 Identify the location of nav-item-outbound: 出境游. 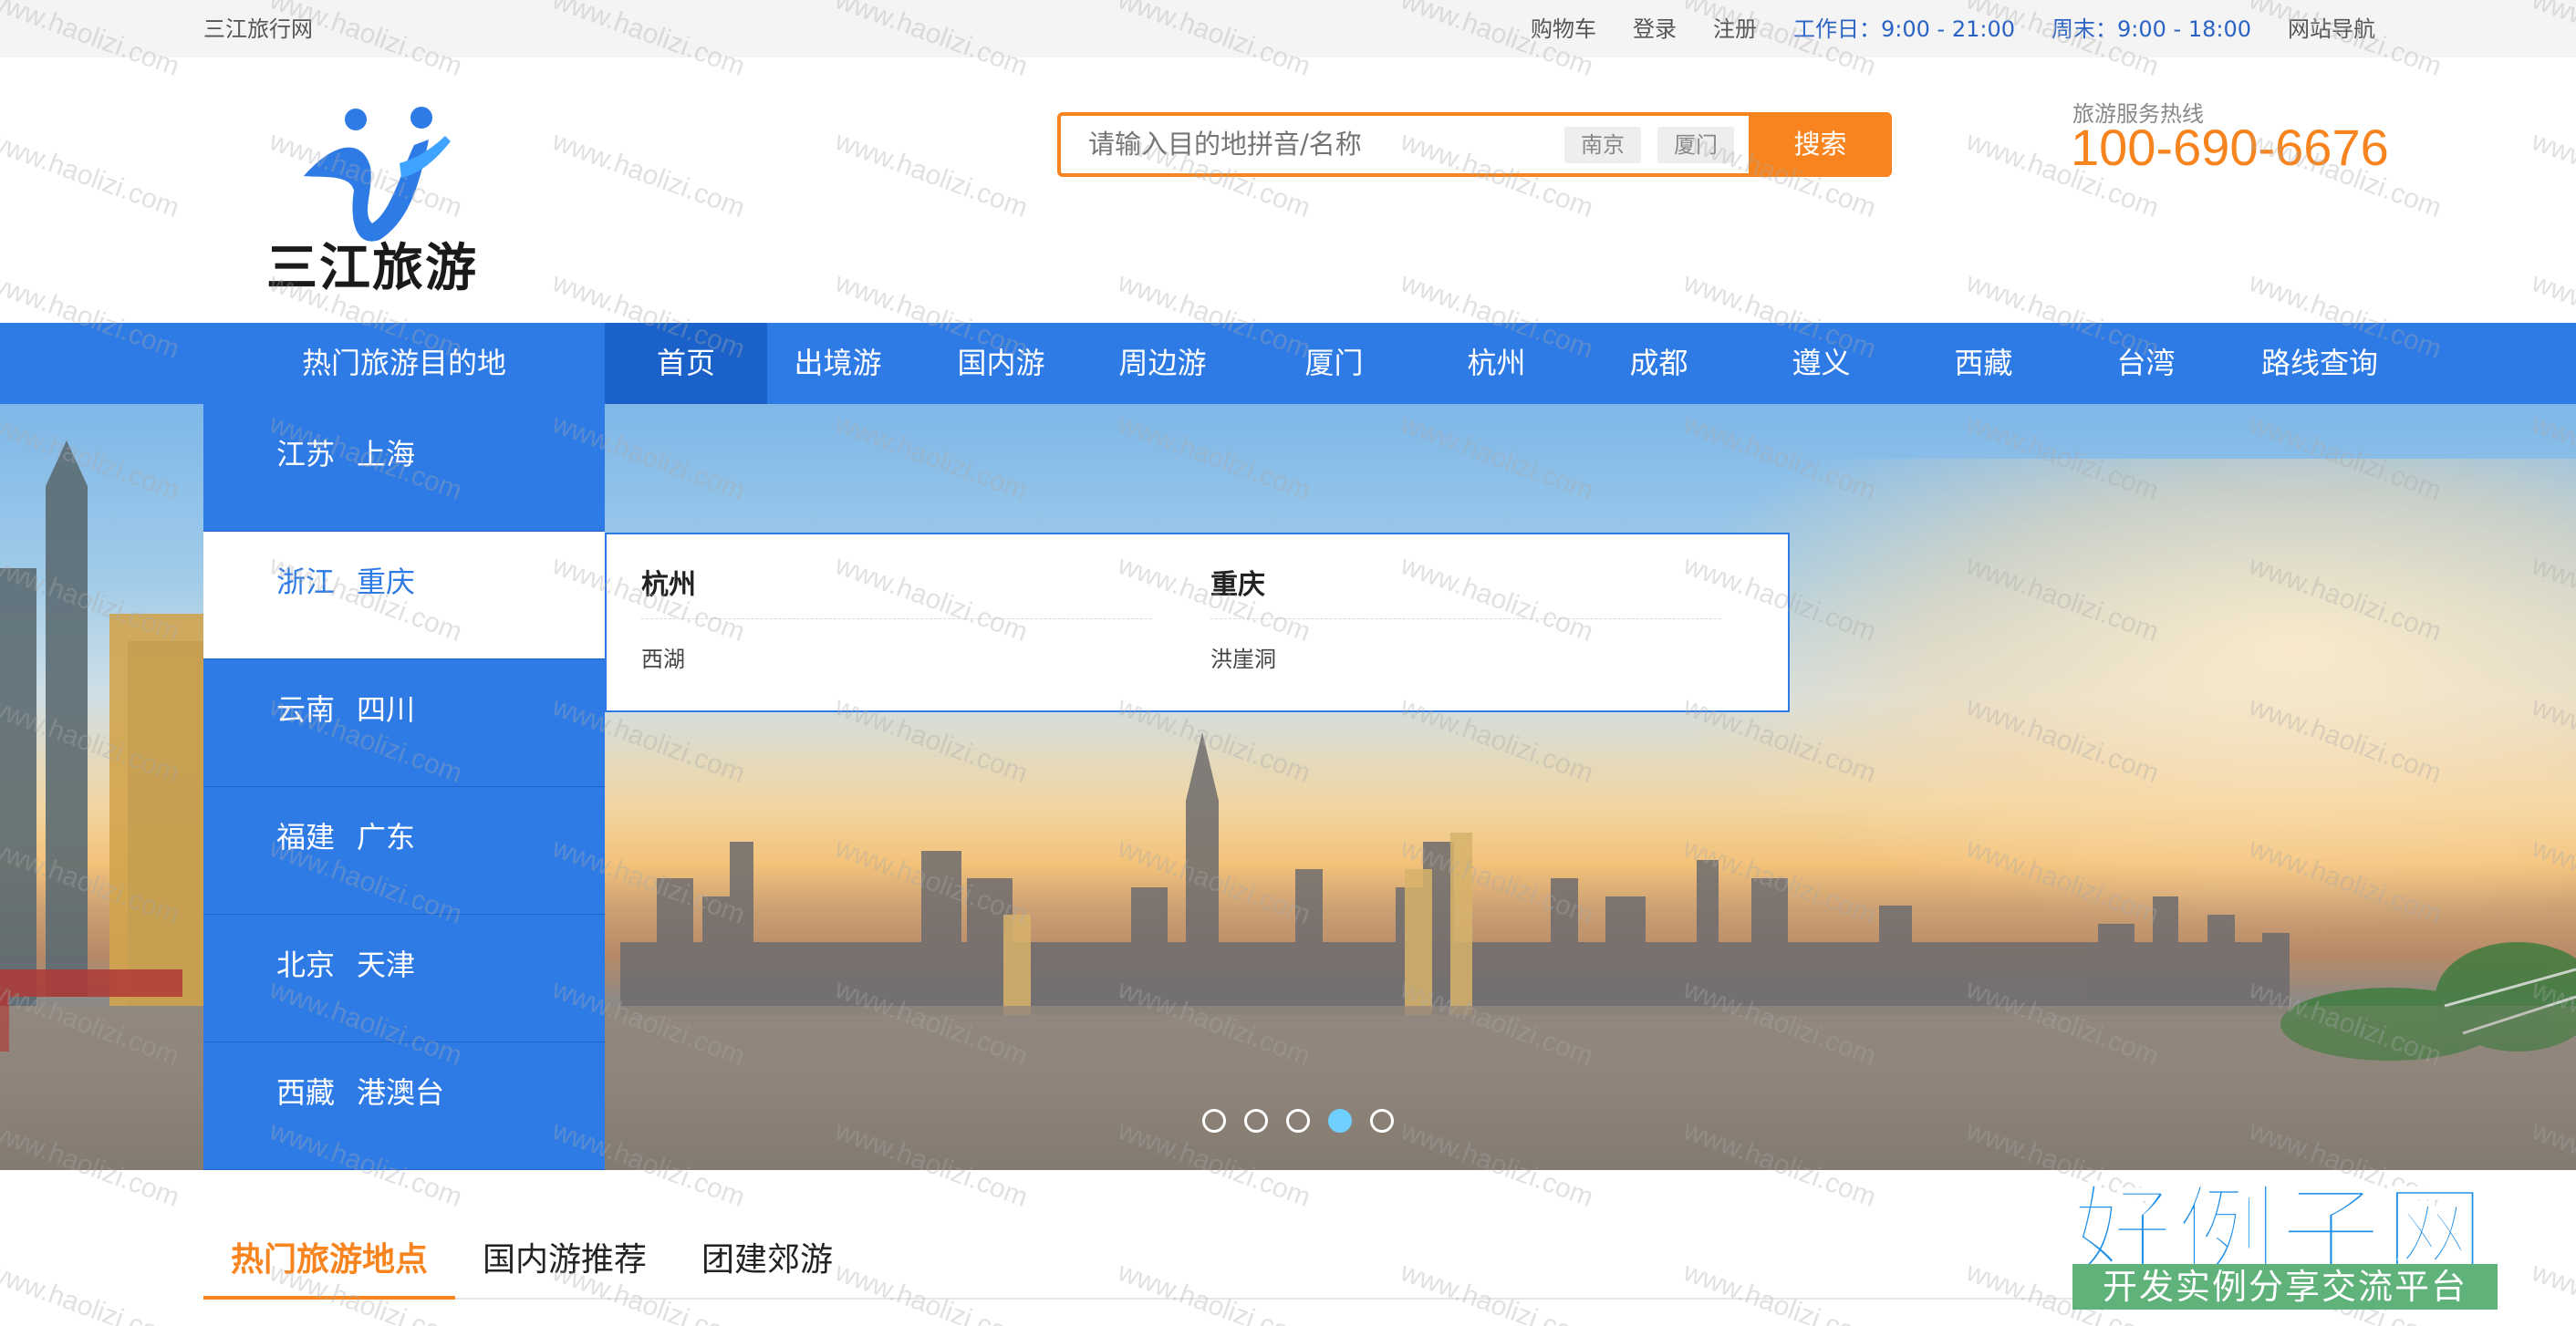
(838, 364).